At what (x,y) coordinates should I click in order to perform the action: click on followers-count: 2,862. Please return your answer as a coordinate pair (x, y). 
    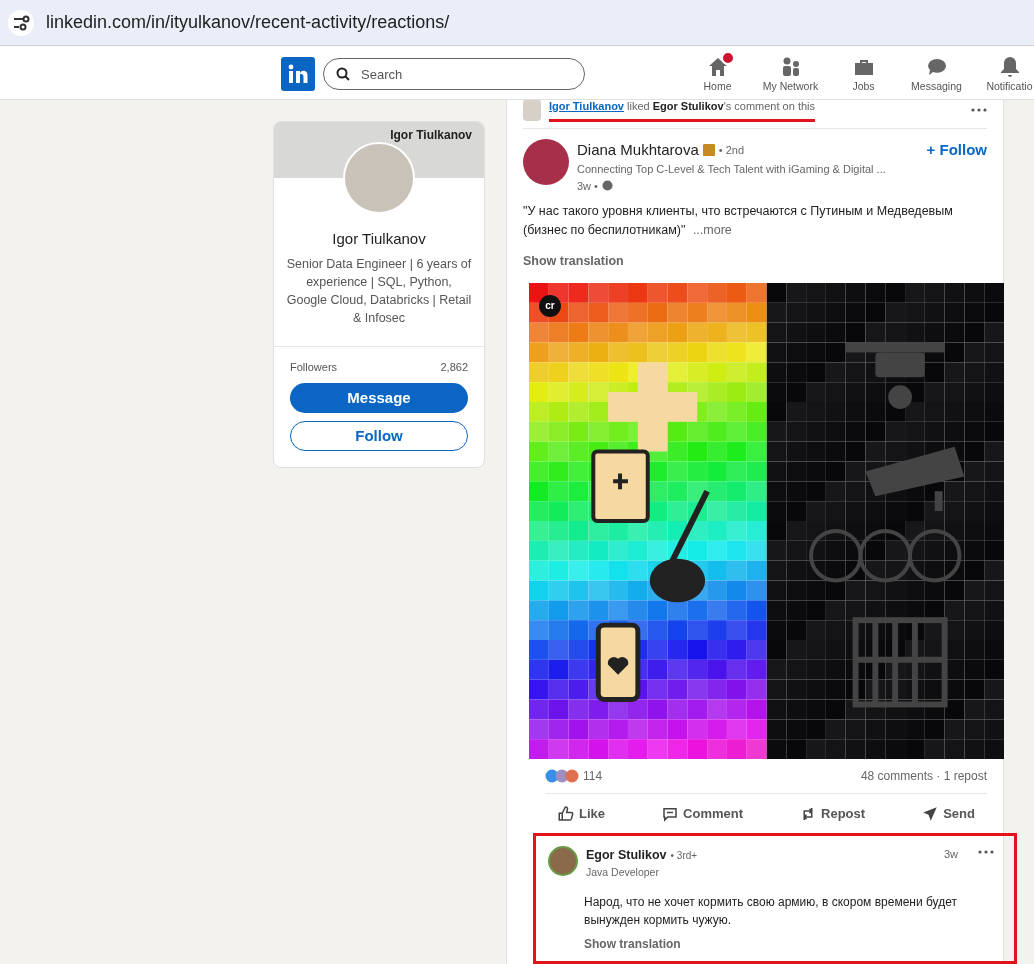
    Looking at the image, I should click on (454, 367).